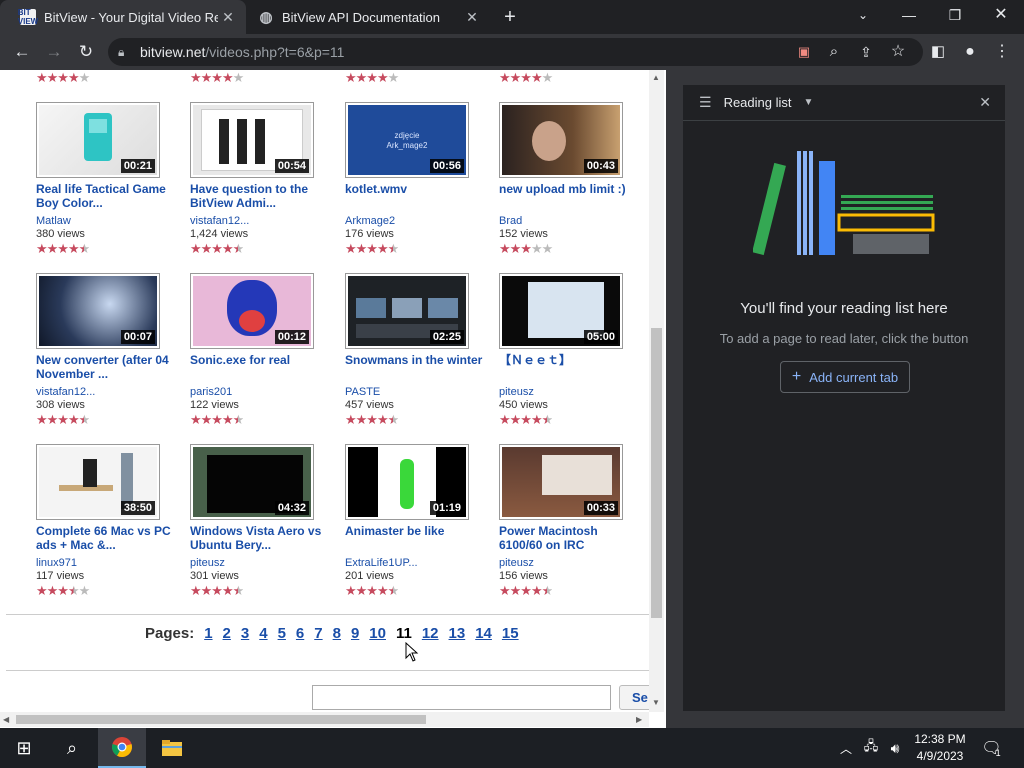  I want to click on tab-api-docs: ◍ BitView API Documentation ✕, so click(369, 17).